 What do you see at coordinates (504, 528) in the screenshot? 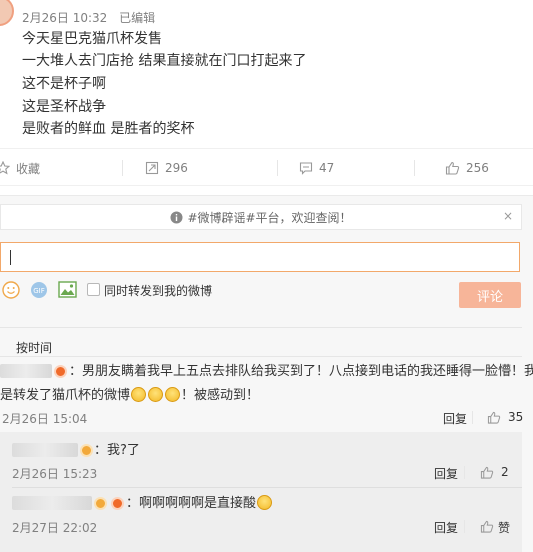
I see `reply-like-label: 赞` at bounding box center [504, 528].